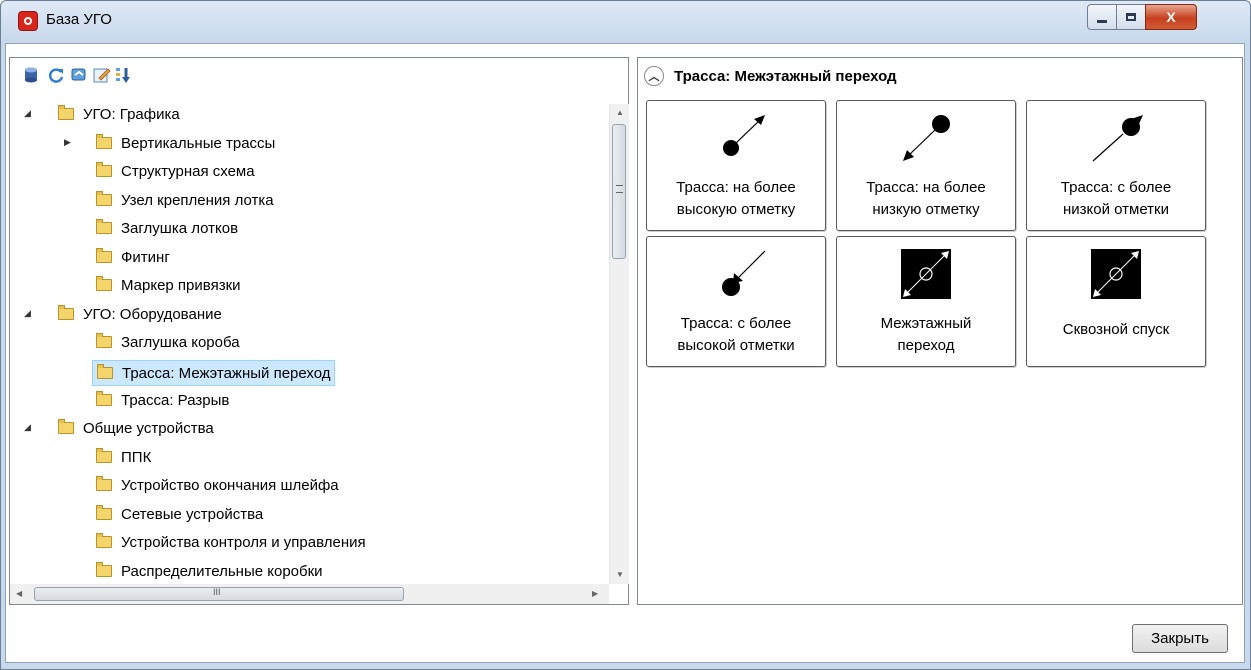  I want to click on minimize-button, so click(1102, 17).